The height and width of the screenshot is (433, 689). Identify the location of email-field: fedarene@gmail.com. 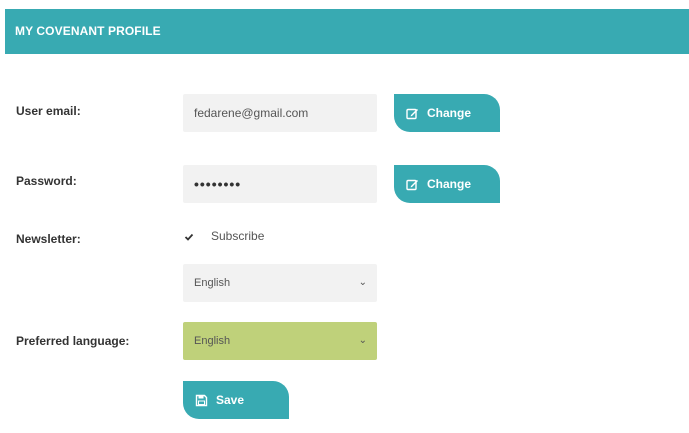
(280, 113).